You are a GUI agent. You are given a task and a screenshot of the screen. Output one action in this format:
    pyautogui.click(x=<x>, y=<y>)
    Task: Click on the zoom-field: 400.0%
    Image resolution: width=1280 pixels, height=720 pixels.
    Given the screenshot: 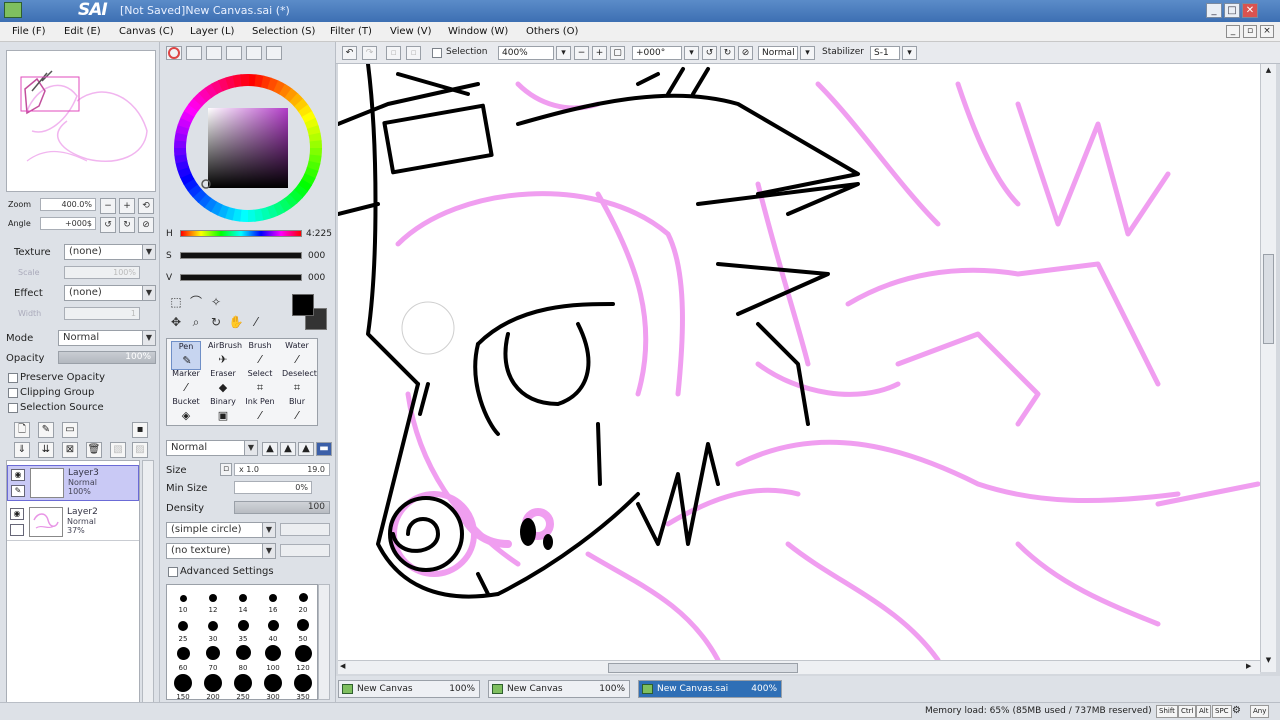 What is the action you would take?
    pyautogui.click(x=68, y=204)
    